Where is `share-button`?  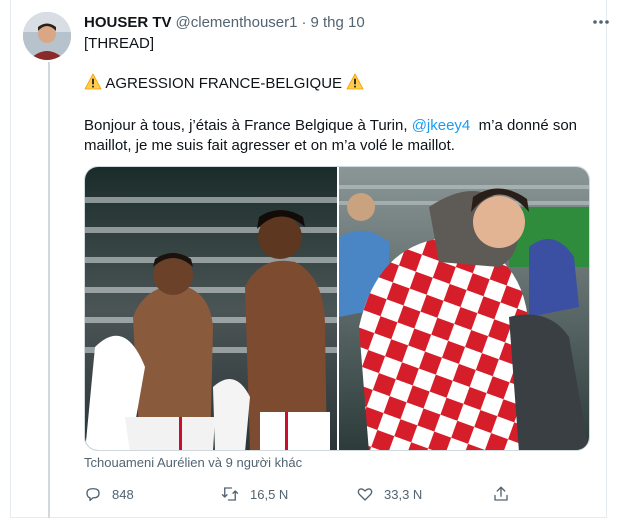
share-button is located at coordinates (506, 494).